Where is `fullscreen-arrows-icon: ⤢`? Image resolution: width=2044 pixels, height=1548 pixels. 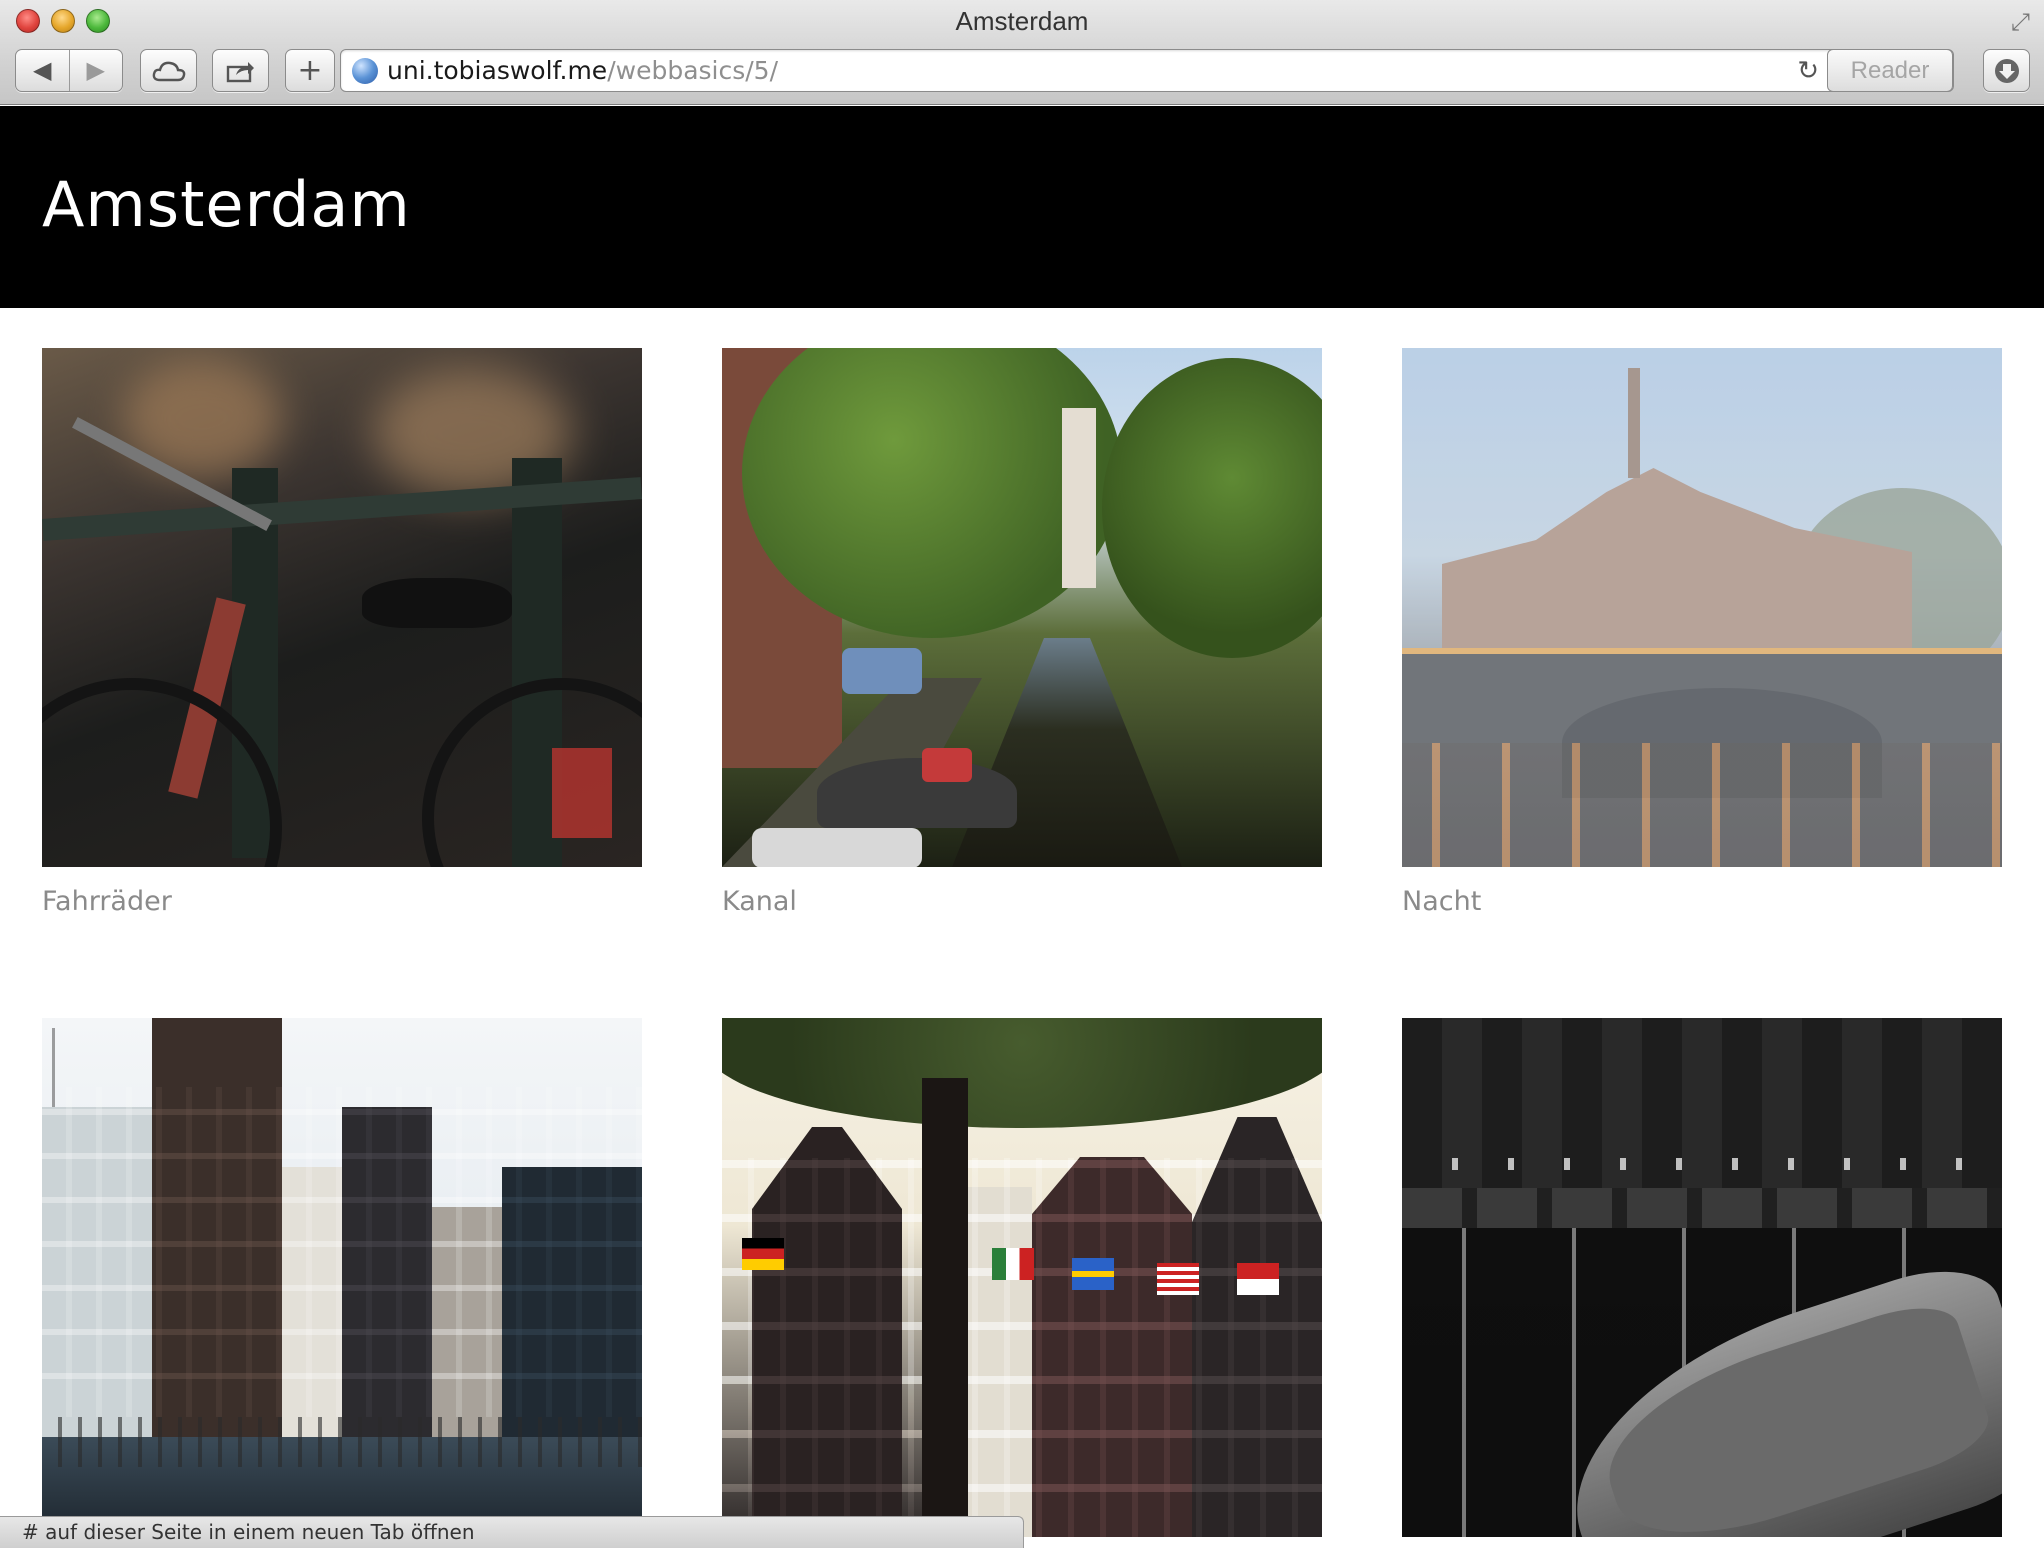
fullscreen-arrows-icon: ⤢ is located at coordinates (2020, 22).